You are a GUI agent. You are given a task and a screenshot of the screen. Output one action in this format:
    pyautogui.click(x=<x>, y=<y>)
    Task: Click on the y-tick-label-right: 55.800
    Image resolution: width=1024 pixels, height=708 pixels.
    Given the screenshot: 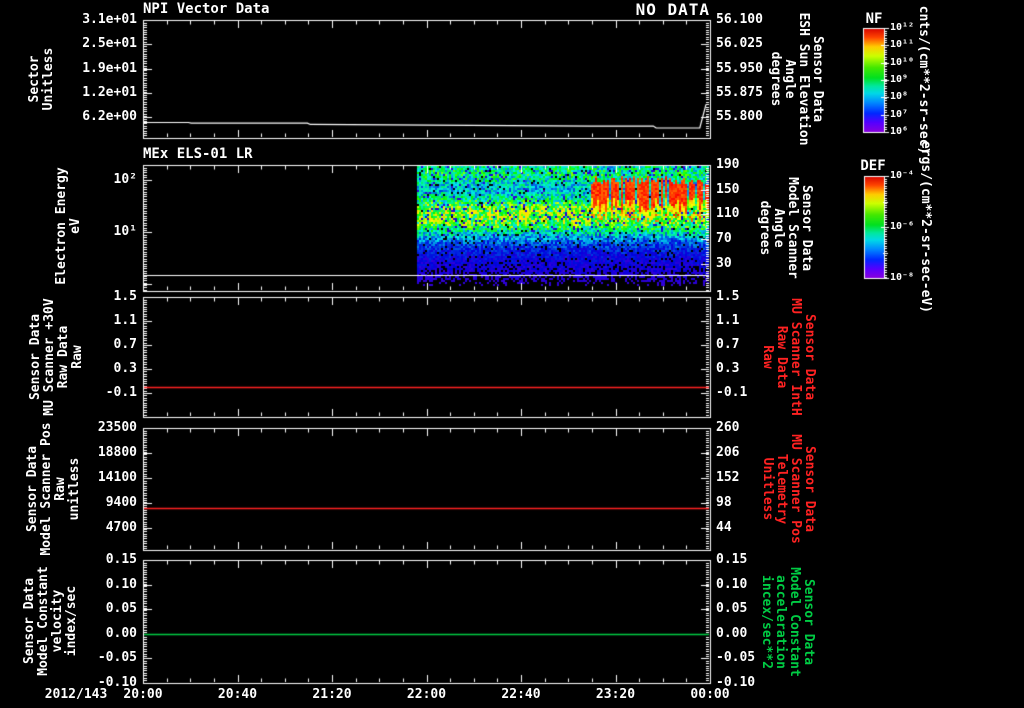 What is the action you would take?
    pyautogui.click(x=739, y=116)
    